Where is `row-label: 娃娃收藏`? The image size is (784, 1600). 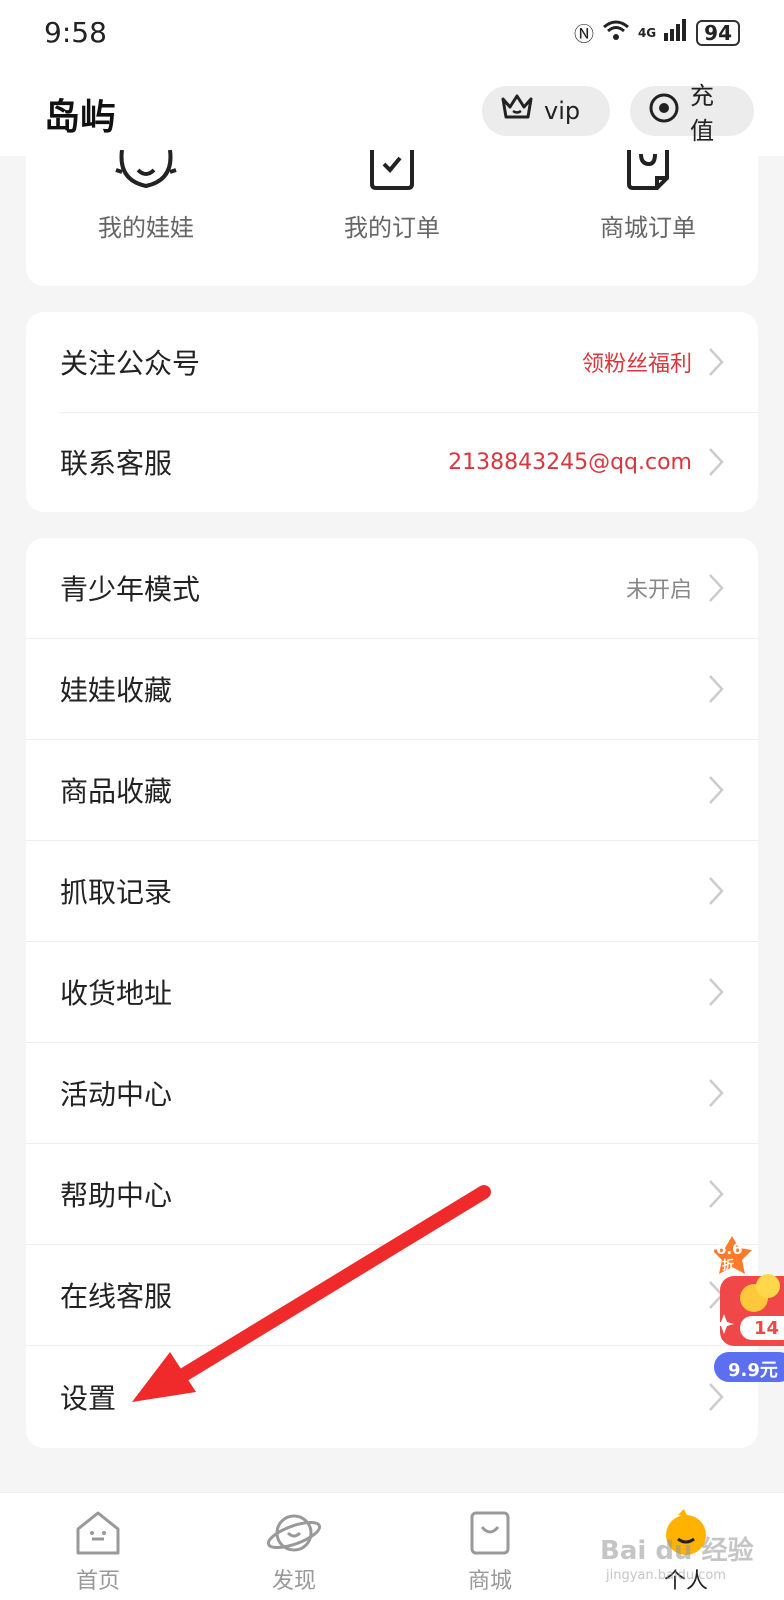
row-label: 娃娃收藏 is located at coordinates (116, 690).